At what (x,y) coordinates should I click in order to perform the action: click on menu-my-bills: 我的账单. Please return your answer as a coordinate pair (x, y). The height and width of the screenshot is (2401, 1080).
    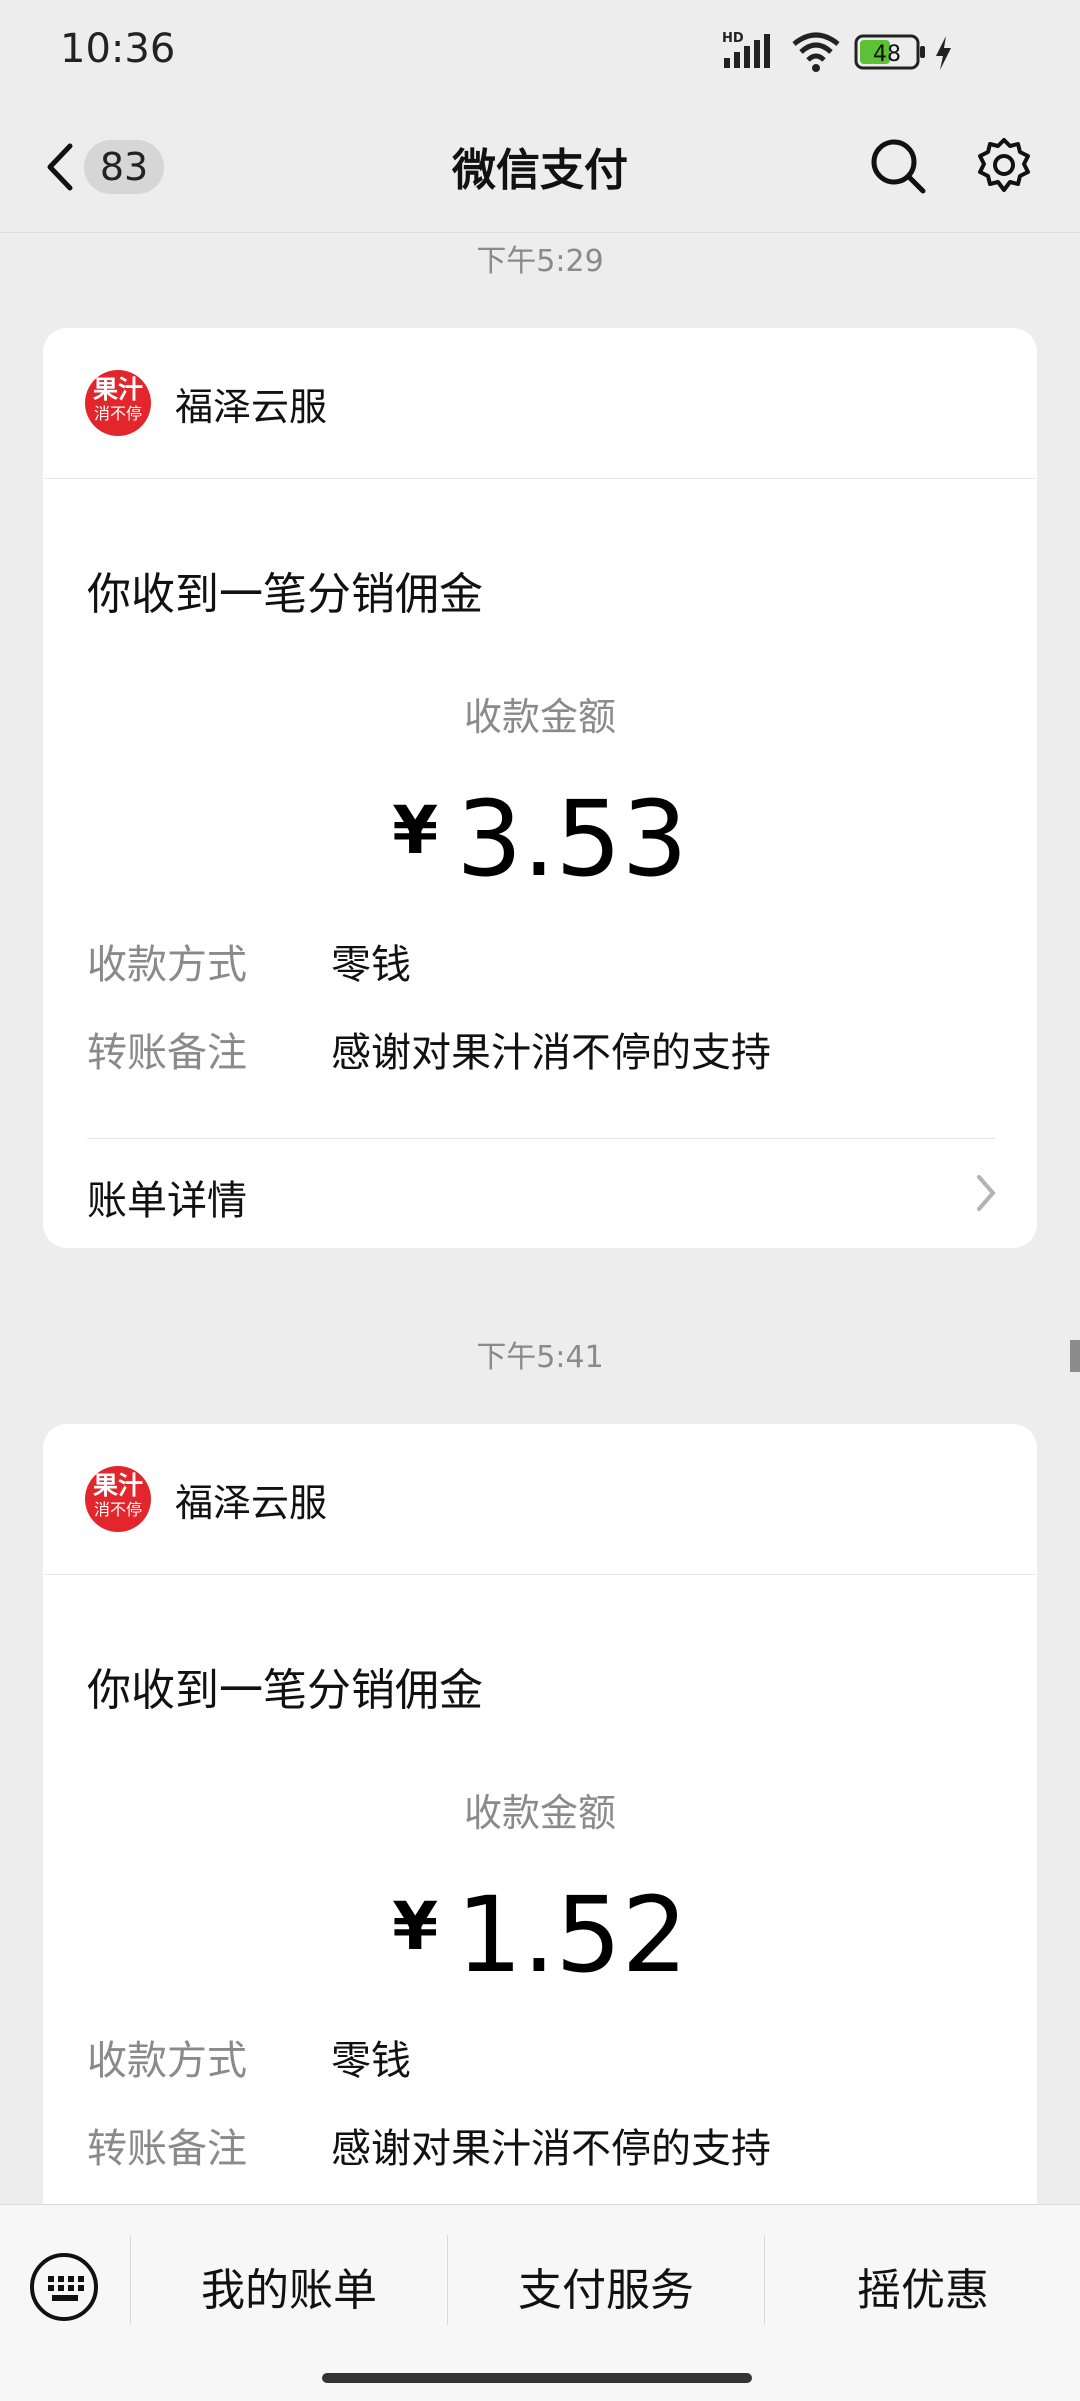
    Looking at the image, I should click on (289, 2291).